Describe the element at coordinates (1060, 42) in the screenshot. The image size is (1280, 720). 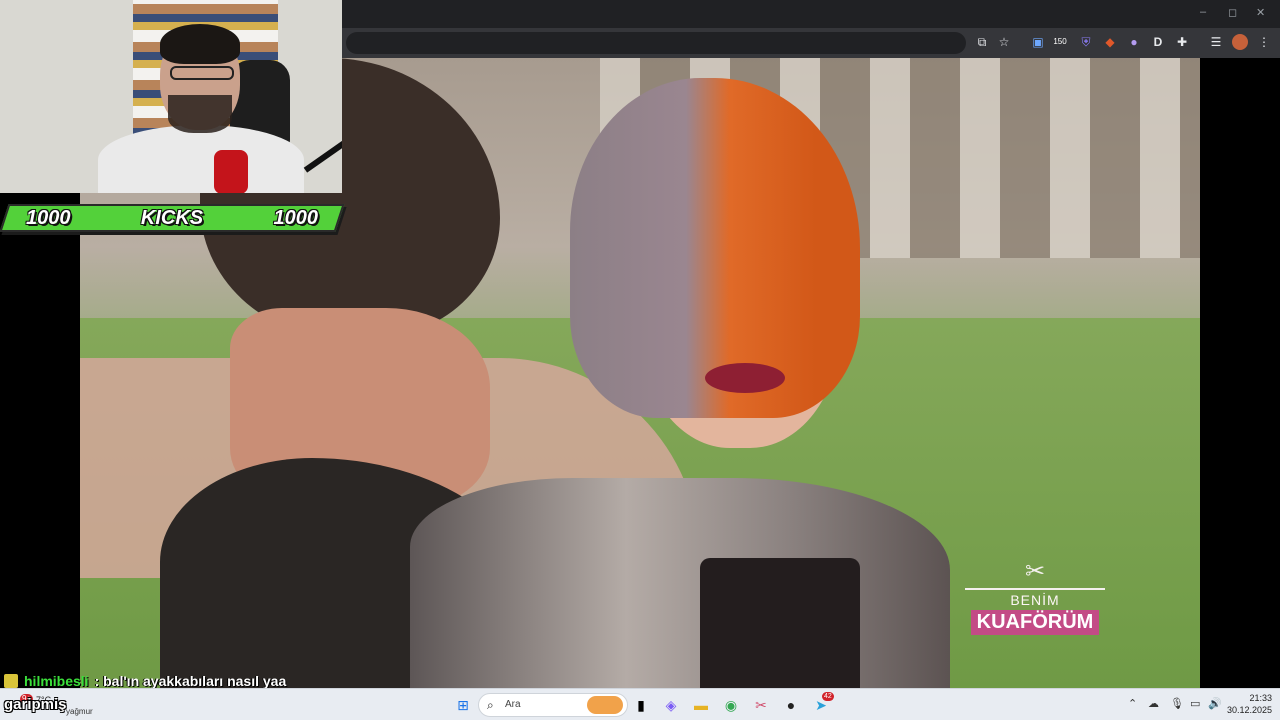
I see `extension-150-icon: 150` at that location.